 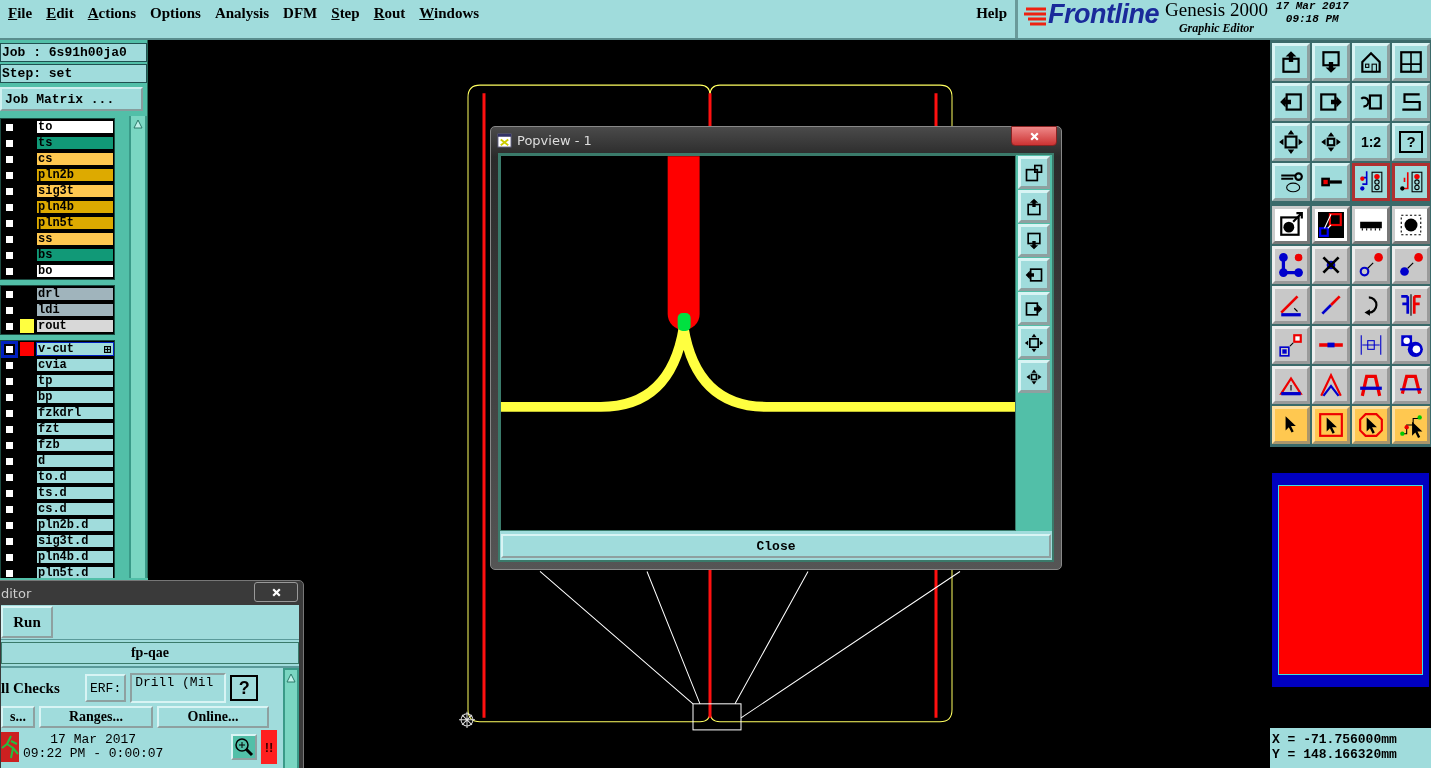 I want to click on menu-item: Rout, so click(x=389, y=13).